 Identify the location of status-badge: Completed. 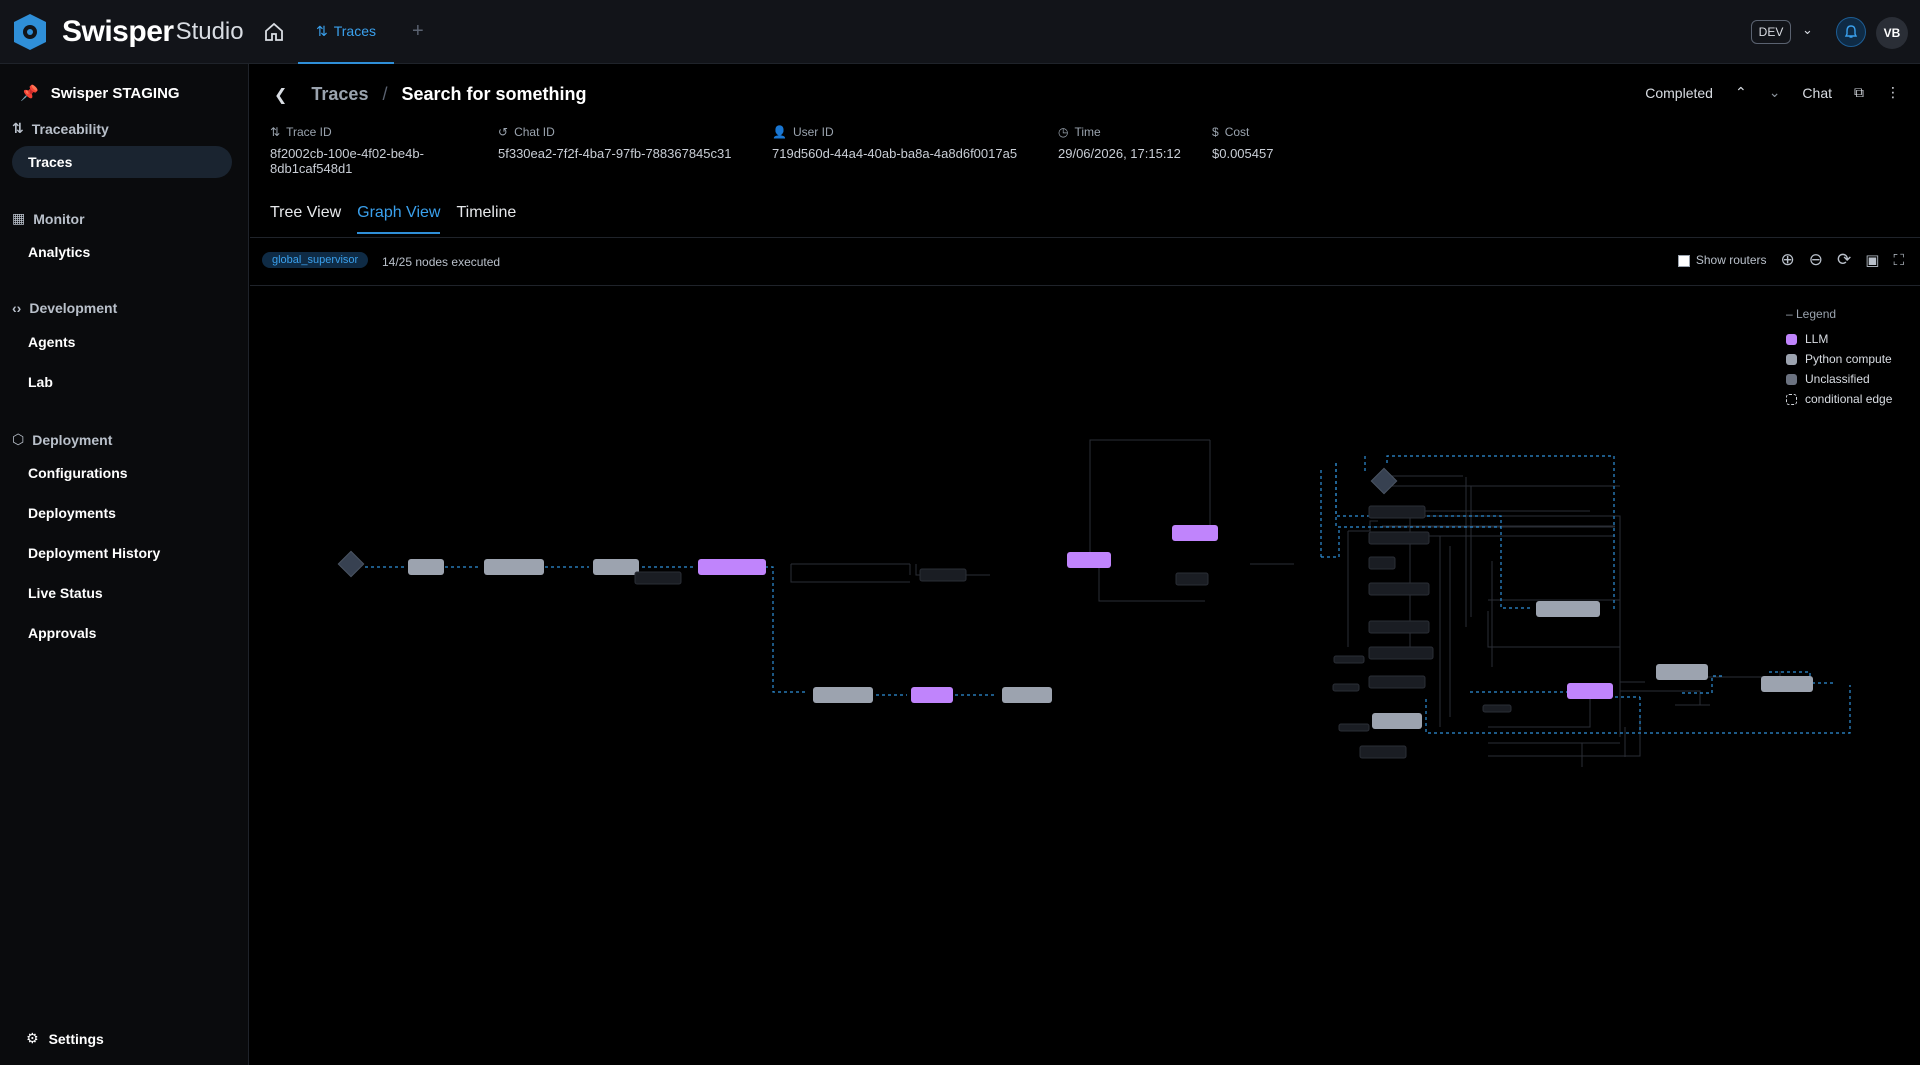
(1679, 92).